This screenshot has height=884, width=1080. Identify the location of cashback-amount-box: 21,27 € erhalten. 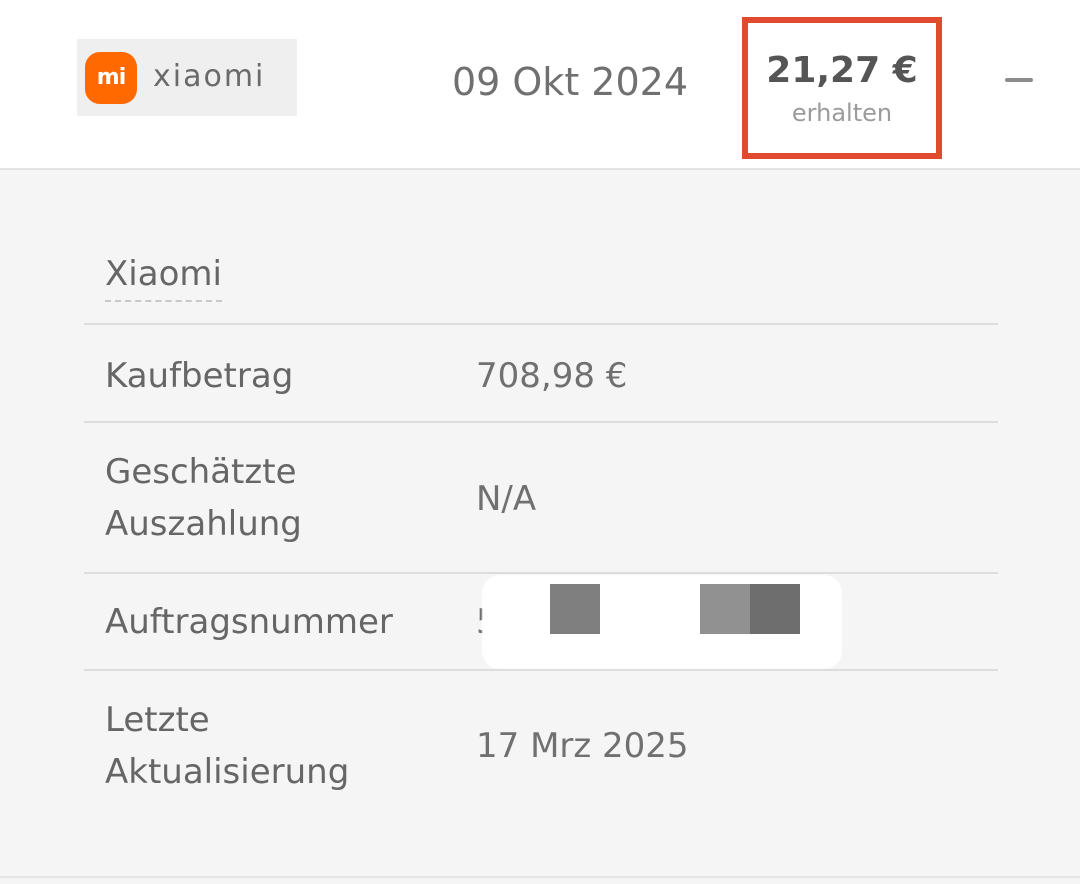
(842, 88).